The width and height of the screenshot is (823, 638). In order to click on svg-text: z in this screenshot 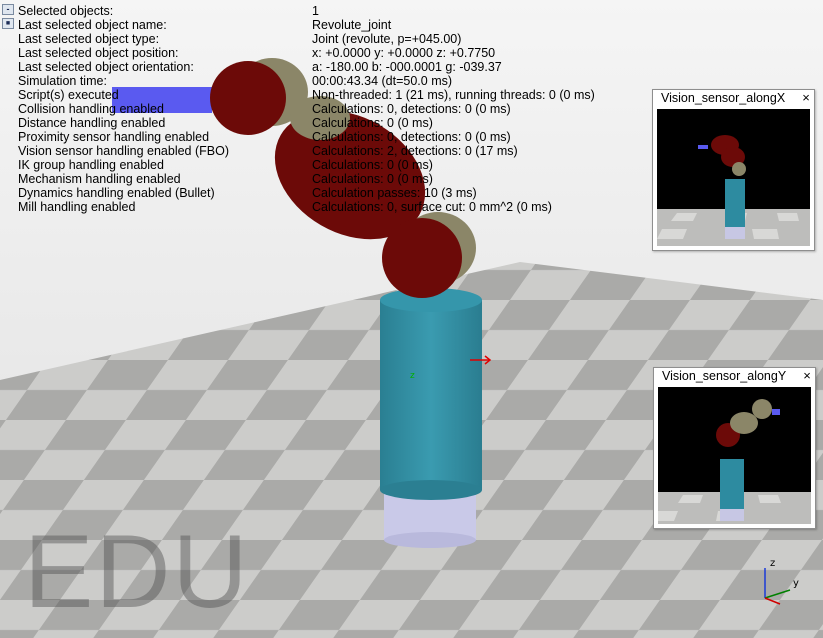, I will do `click(772, 563)`.